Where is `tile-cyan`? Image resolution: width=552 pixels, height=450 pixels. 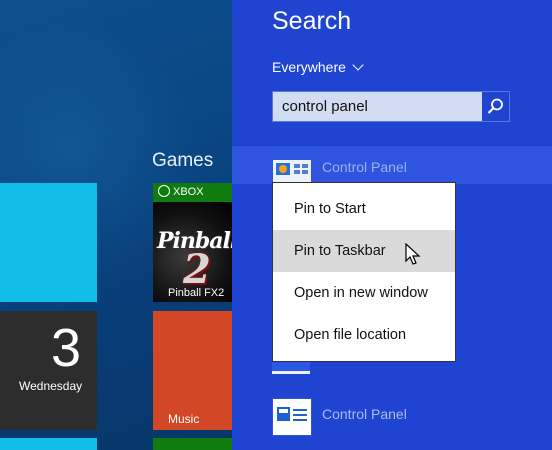 tile-cyan is located at coordinates (48, 242).